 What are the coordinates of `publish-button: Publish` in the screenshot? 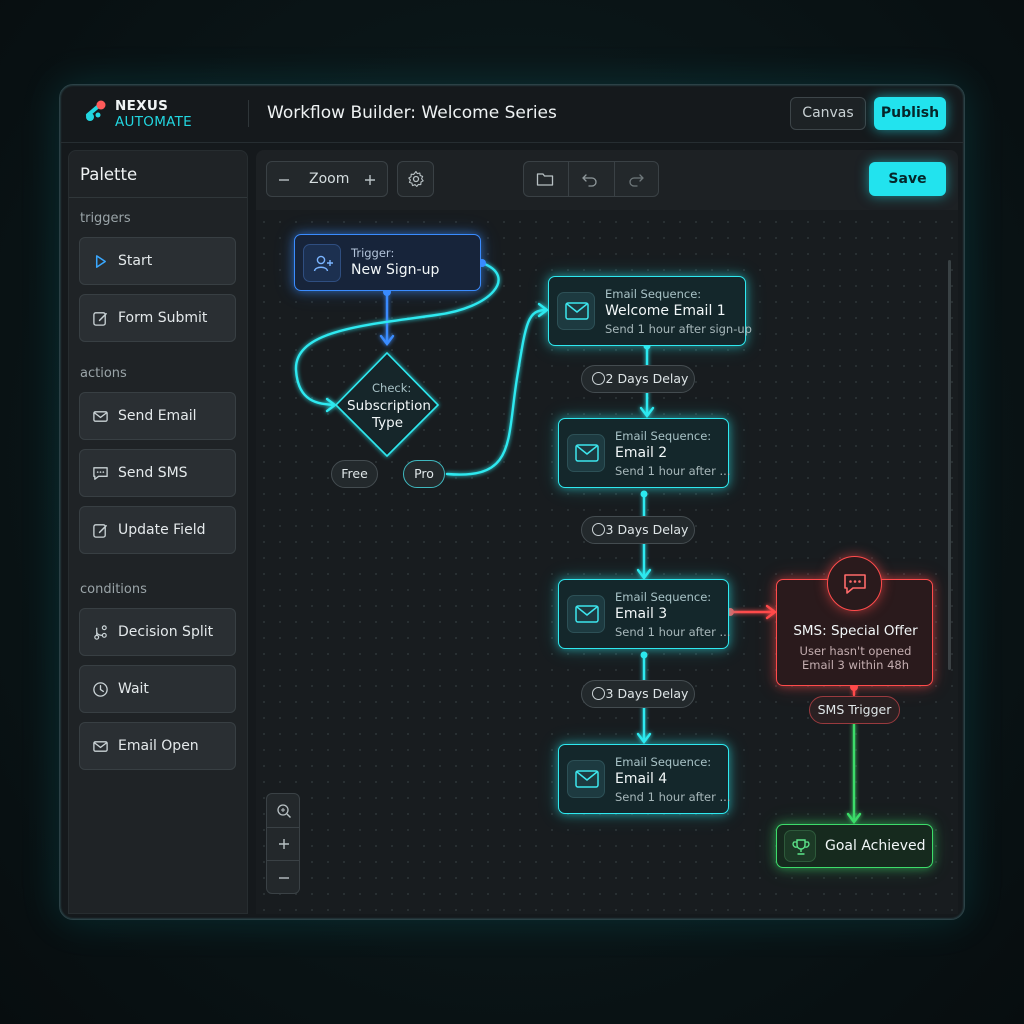 It's located at (910, 113).